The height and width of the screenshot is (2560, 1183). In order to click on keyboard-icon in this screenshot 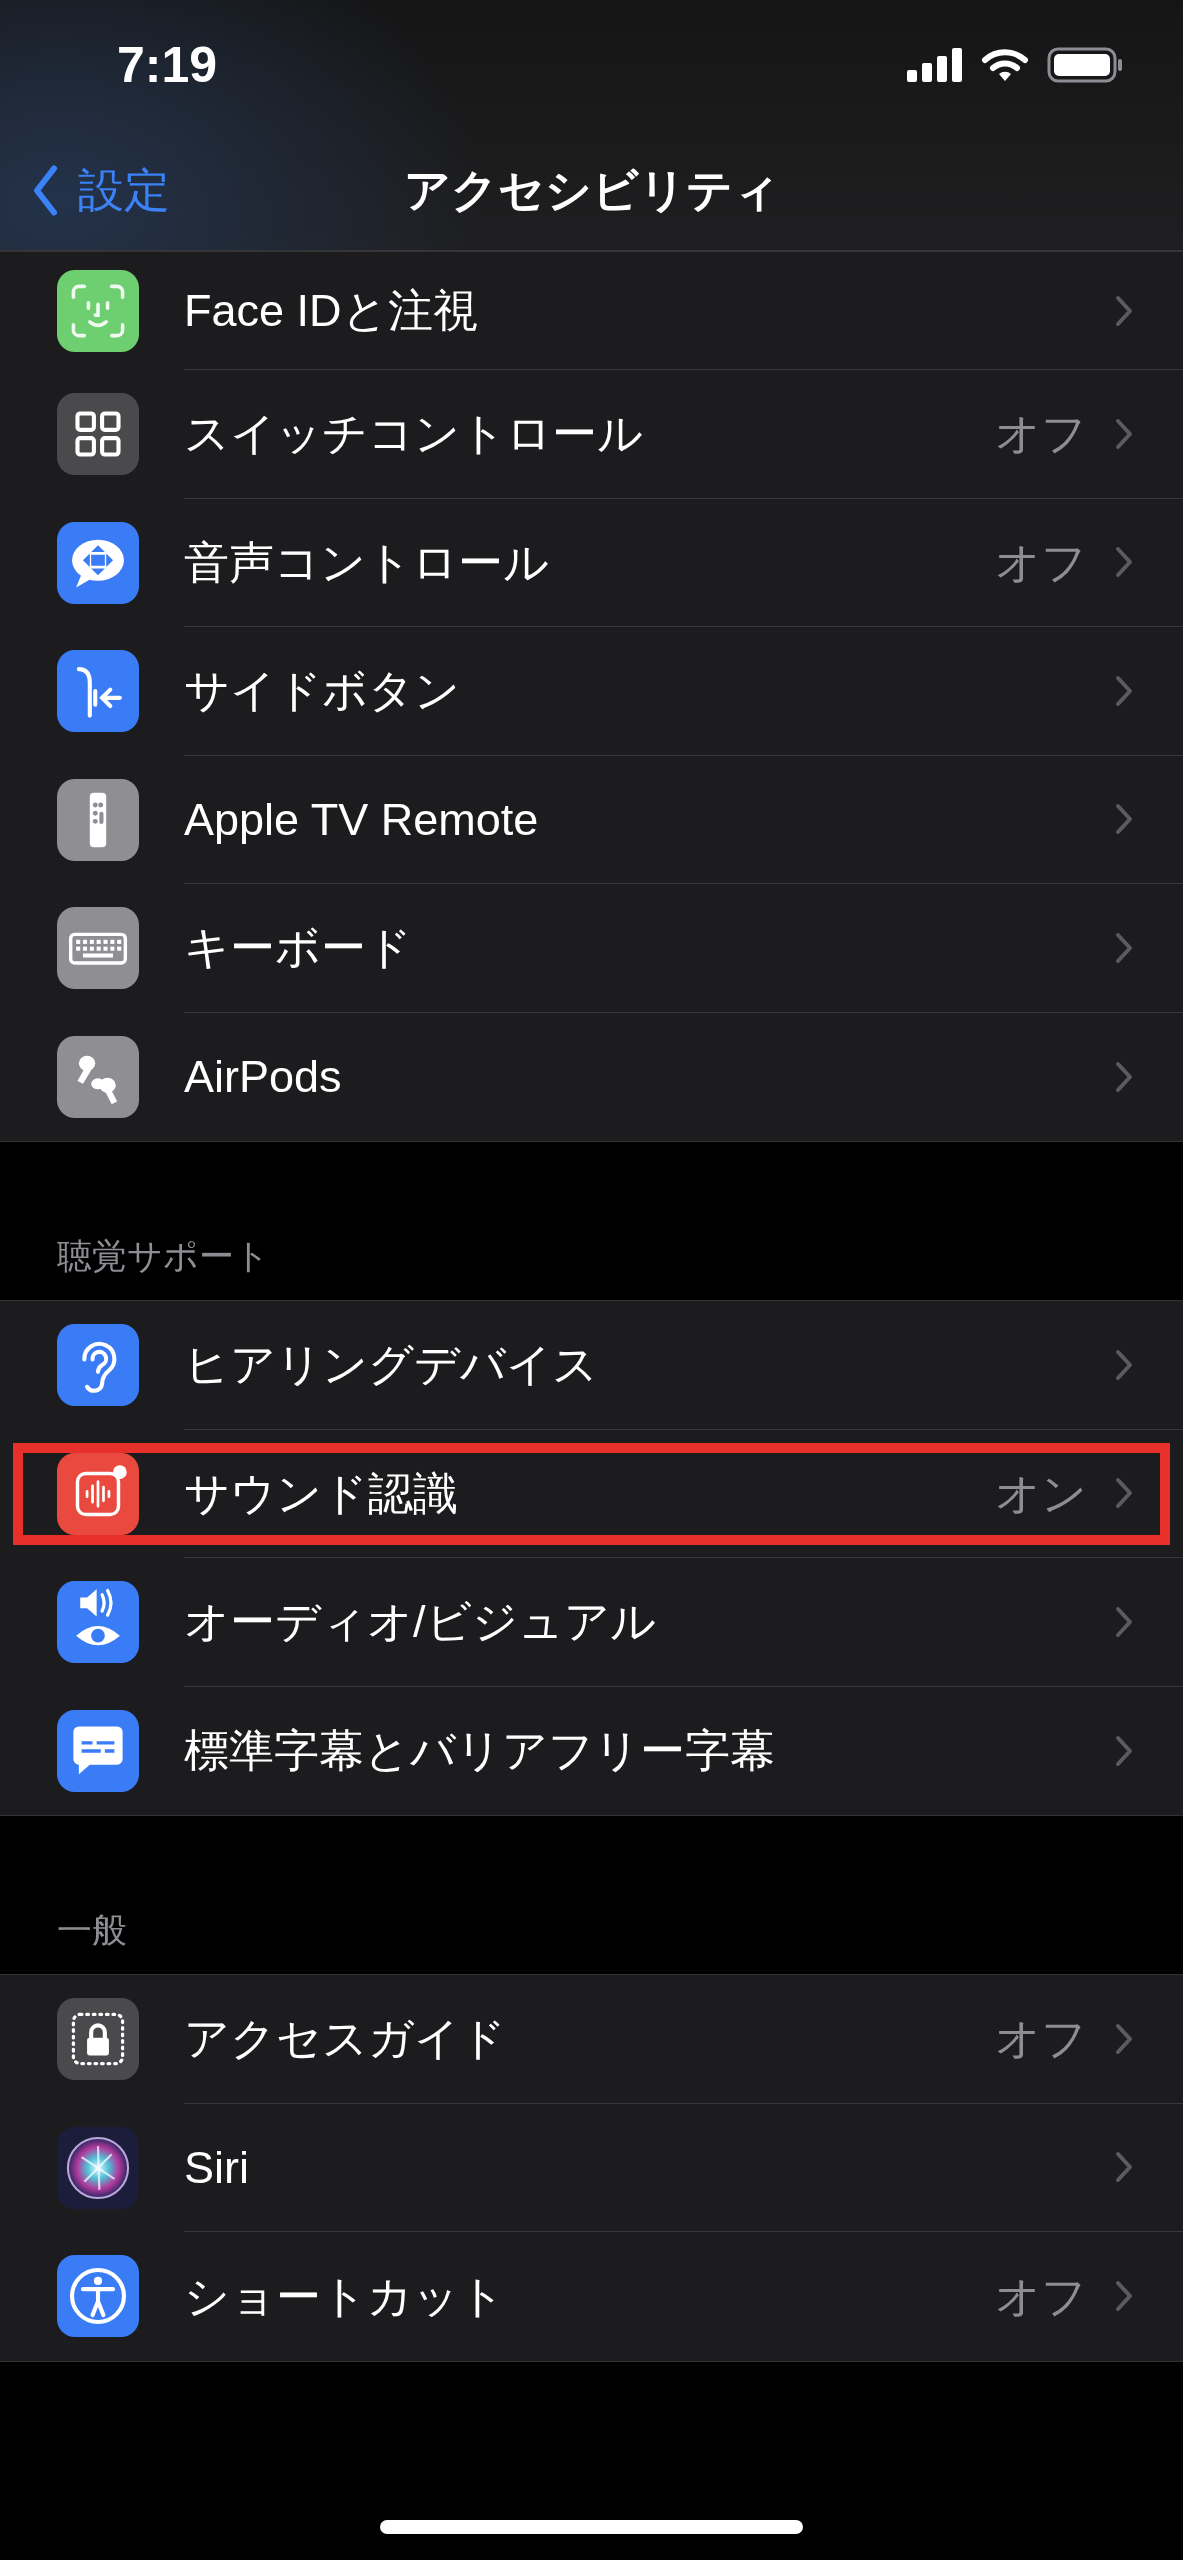, I will do `click(98, 948)`.